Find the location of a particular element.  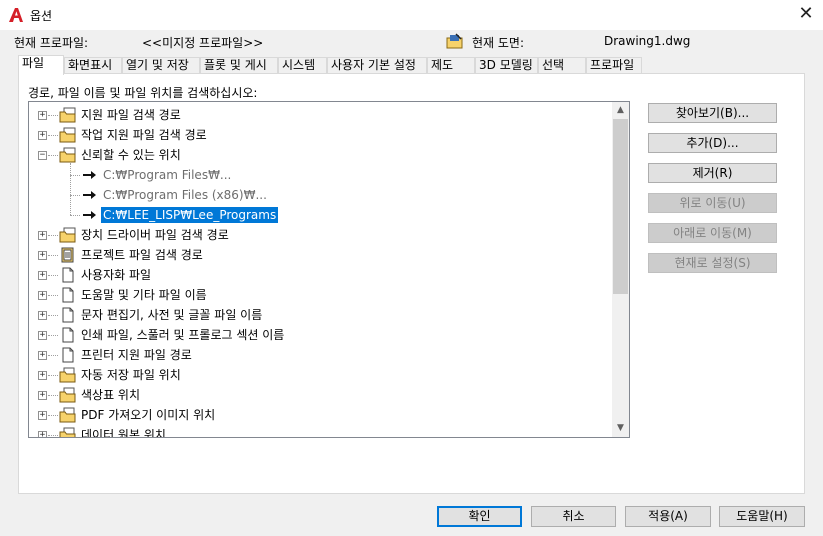

tree-row: + 인쇄 파일, 스풀러 및 프롤로그 섹션 이름 is located at coordinates (321, 335).